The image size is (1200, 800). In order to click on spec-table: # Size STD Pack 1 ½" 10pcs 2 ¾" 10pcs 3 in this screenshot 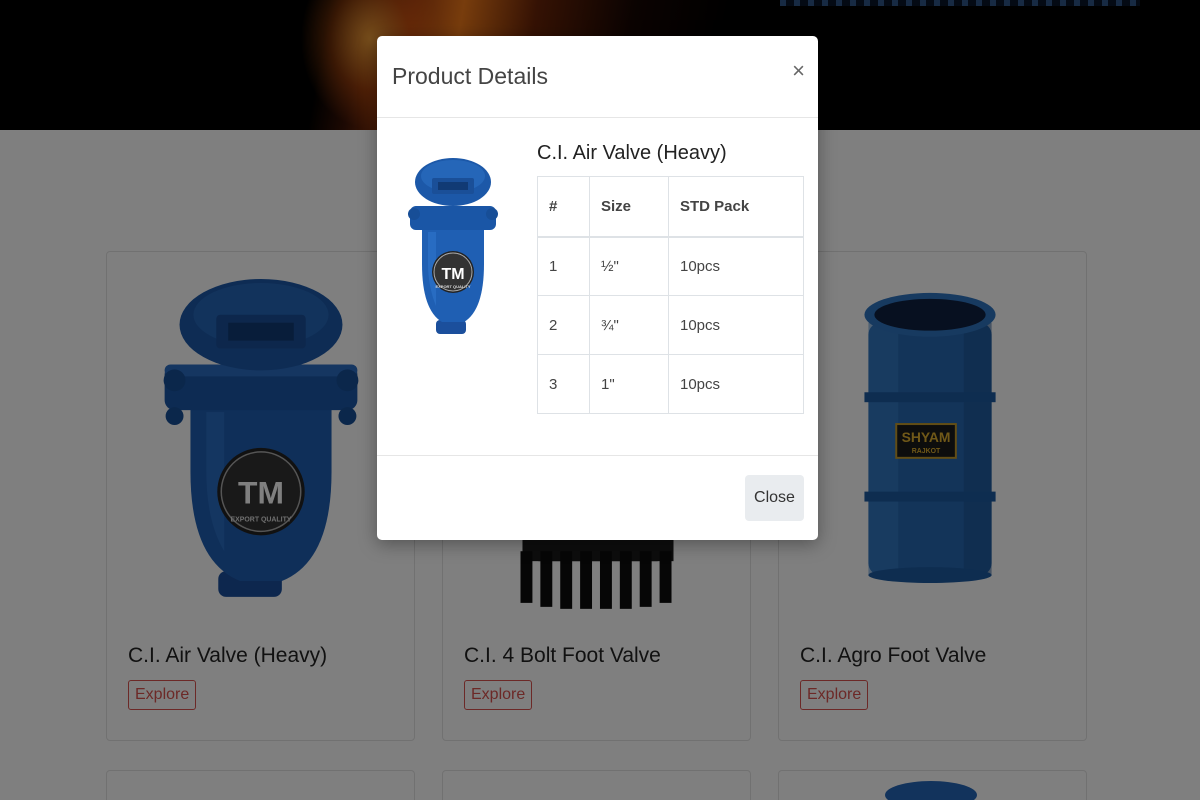, I will do `click(670, 295)`.